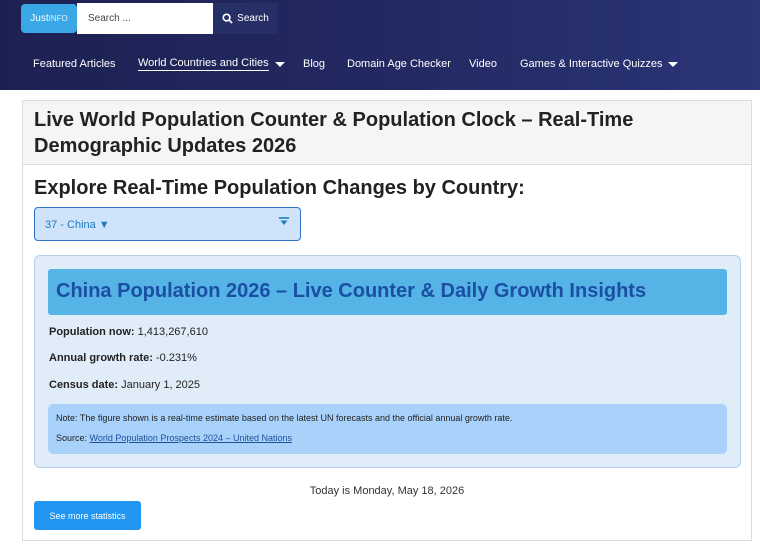 The image size is (760, 546). I want to click on census-date-stat: Census date: January 1, 2025, so click(124, 385).